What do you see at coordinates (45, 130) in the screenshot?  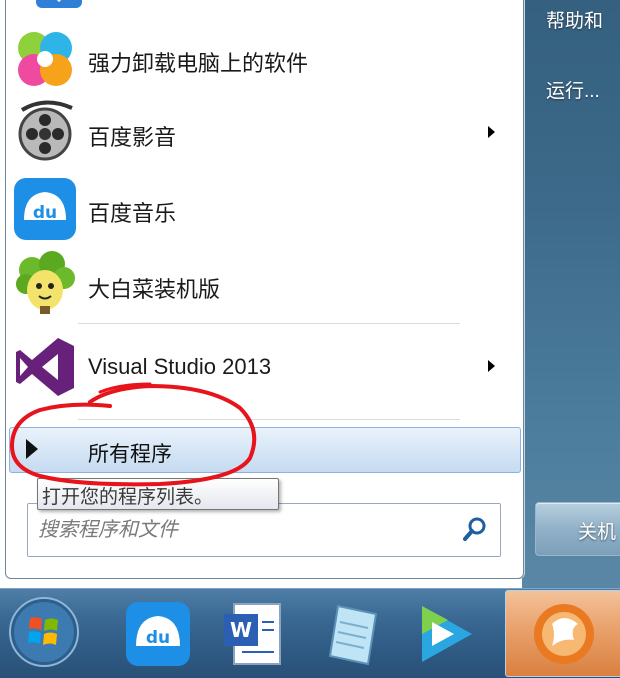 I see `film-reel-icon` at bounding box center [45, 130].